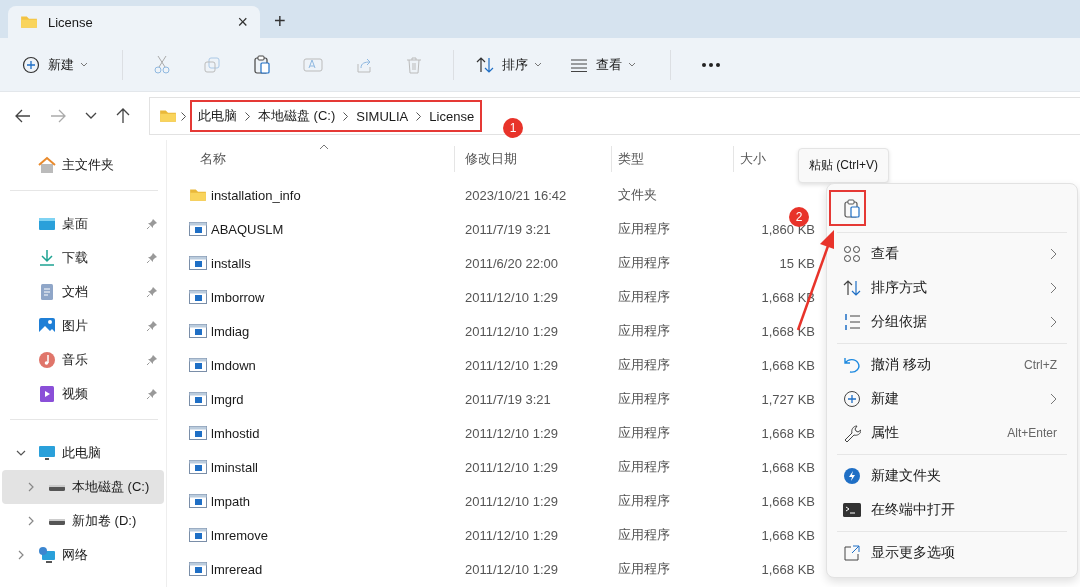 The image size is (1080, 587). What do you see at coordinates (711, 64) in the screenshot?
I see `more-icon` at bounding box center [711, 64].